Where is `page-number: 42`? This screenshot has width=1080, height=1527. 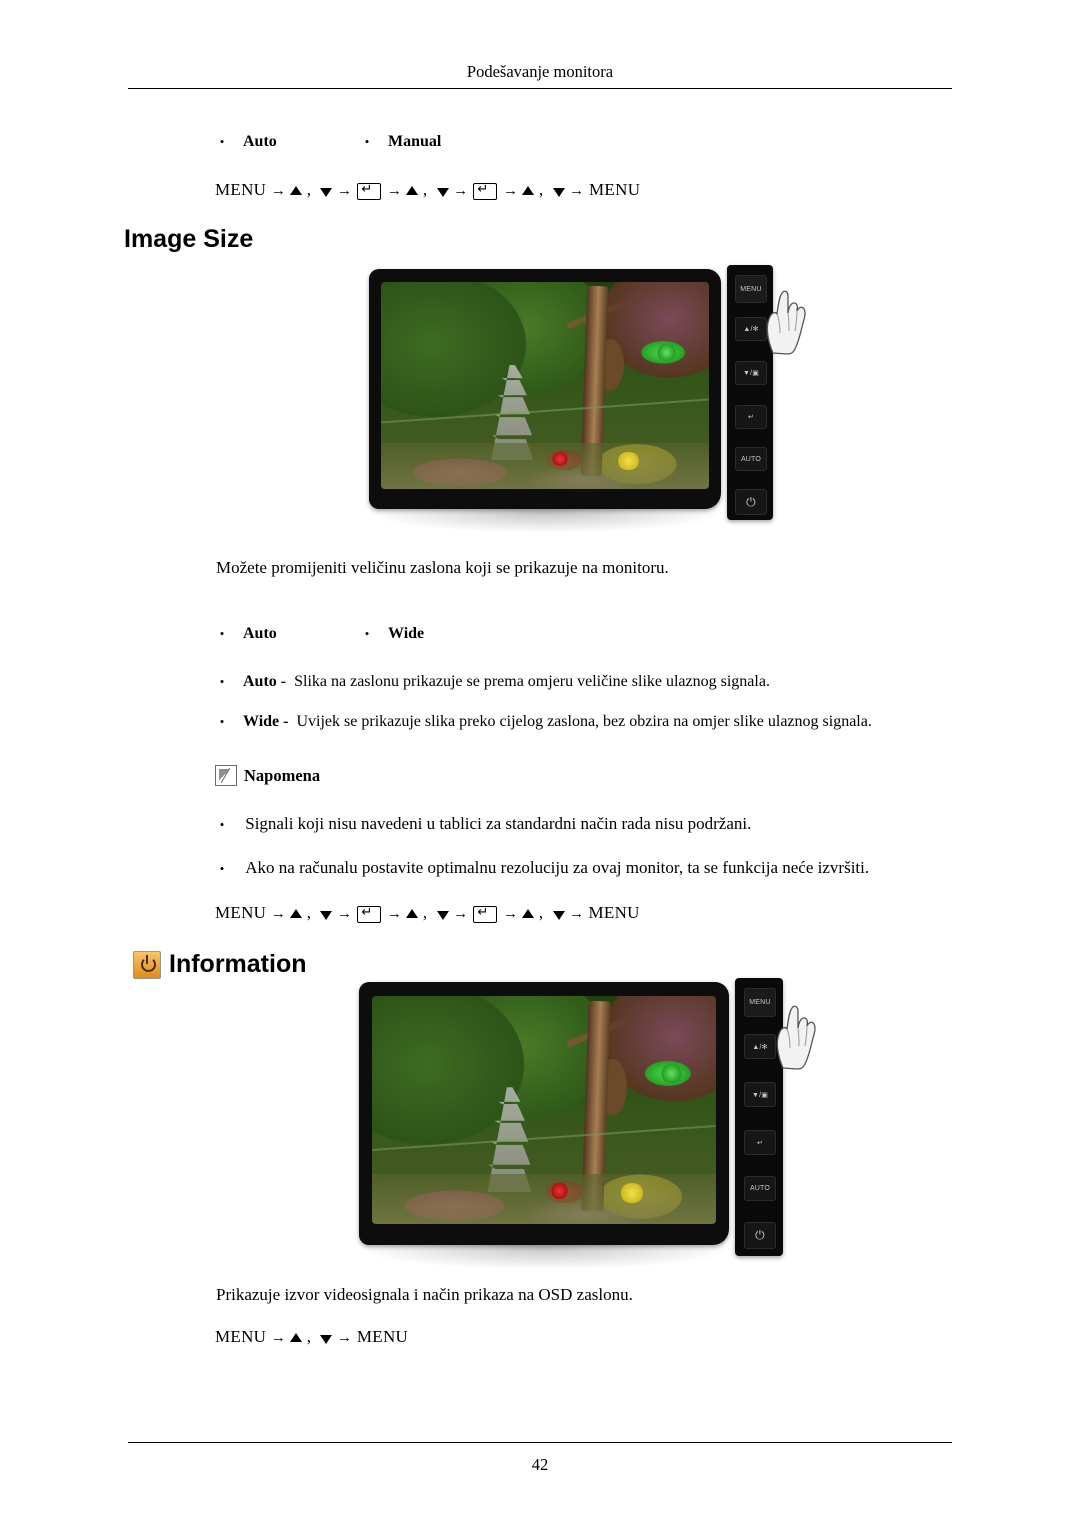
page-number: 42 is located at coordinates (540, 1464).